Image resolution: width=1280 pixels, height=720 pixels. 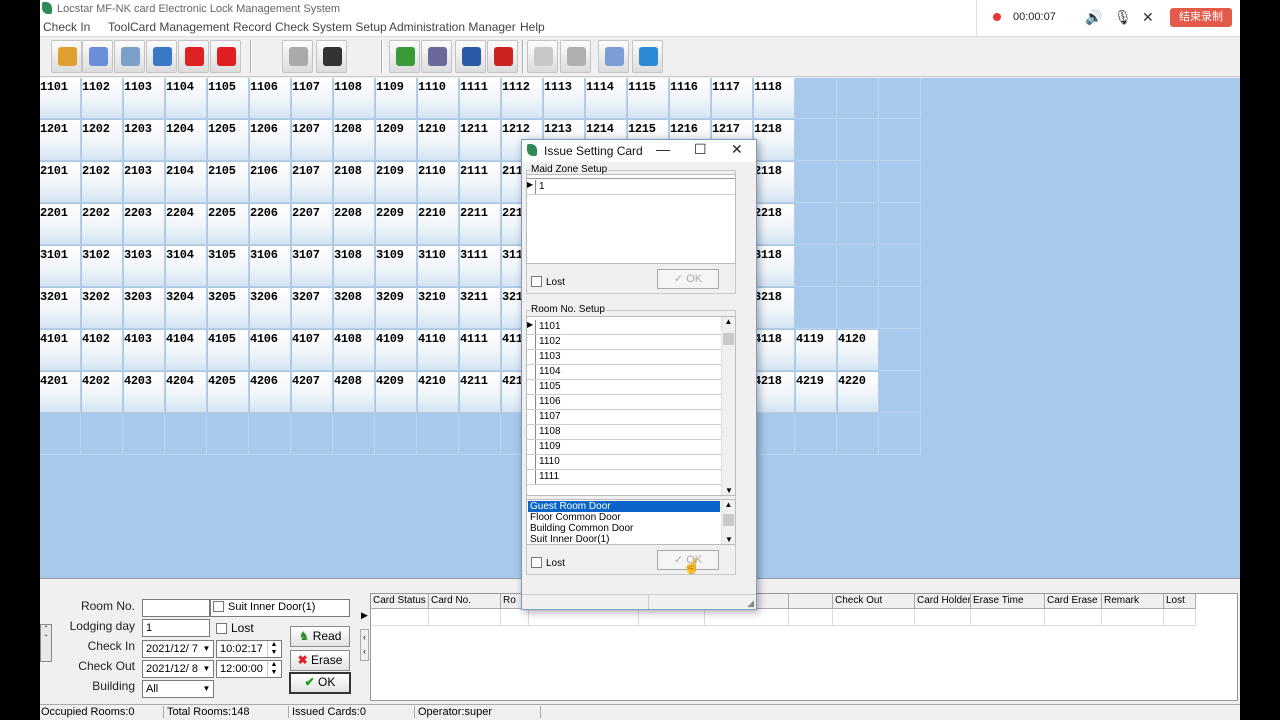 What do you see at coordinates (750, 603) in the screenshot?
I see `resize-grip-icon: ◢` at bounding box center [750, 603].